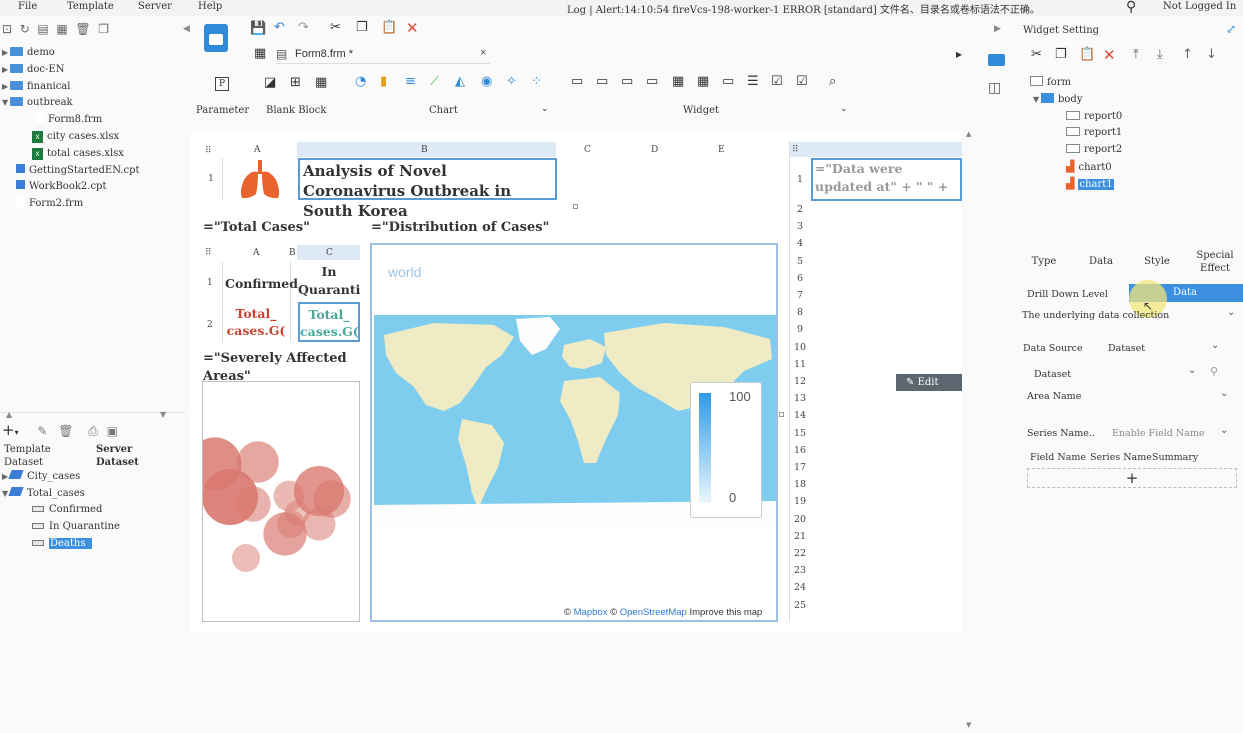 Image resolution: width=1243 pixels, height=733 pixels. I want to click on login-status: Not Logged In, so click(1199, 6).